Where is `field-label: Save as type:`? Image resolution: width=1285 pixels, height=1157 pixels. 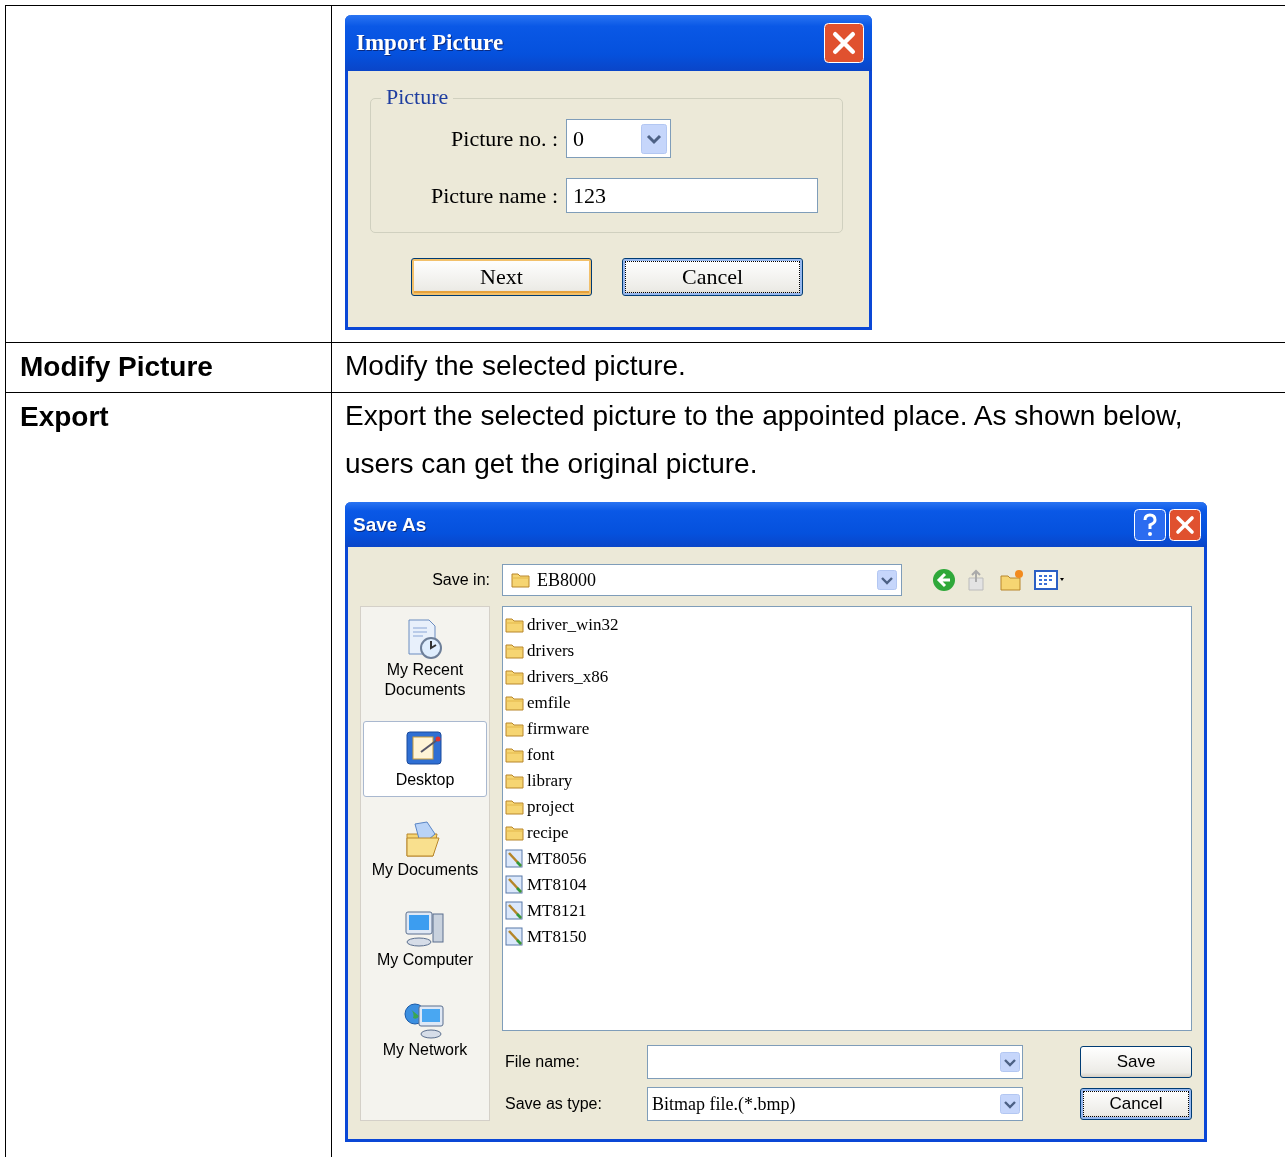 field-label: Save as type: is located at coordinates (553, 1104).